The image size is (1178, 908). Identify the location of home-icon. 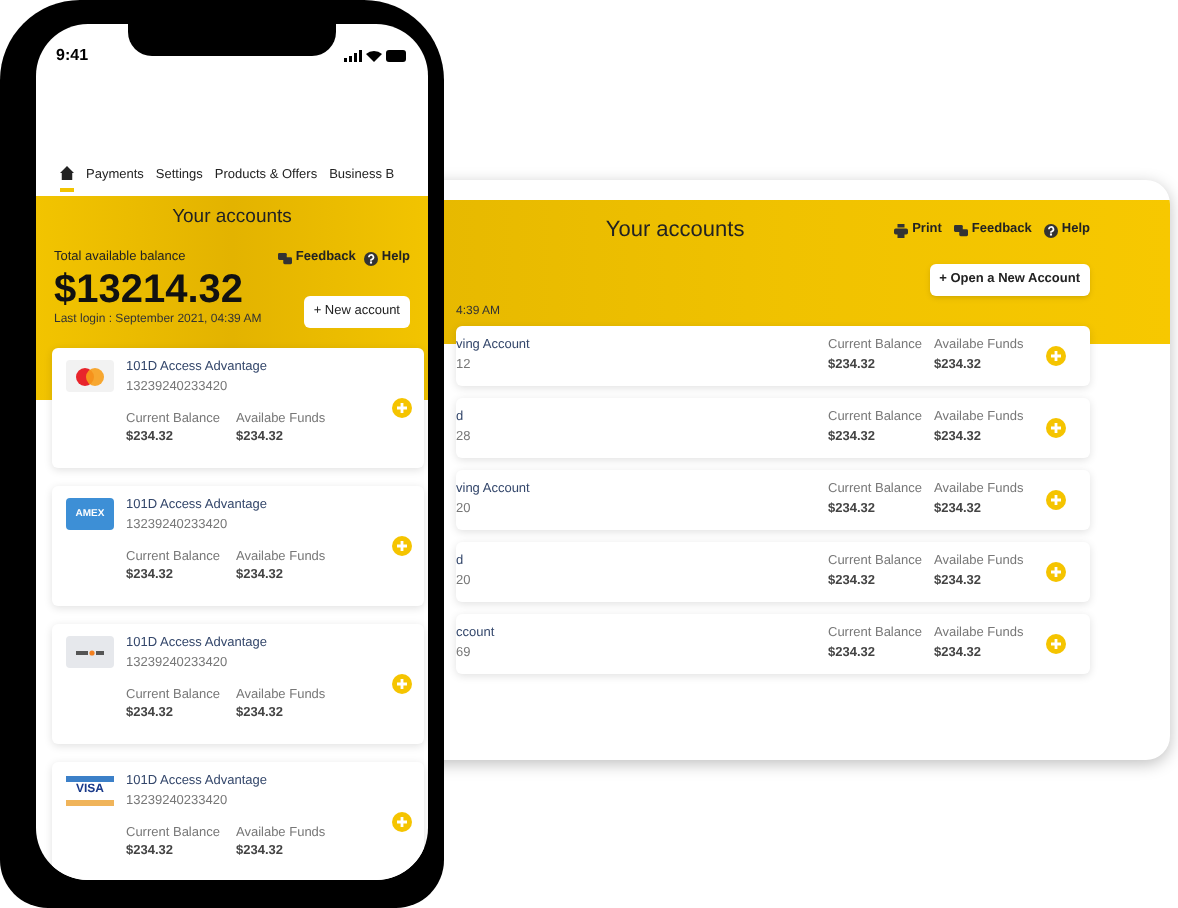
(67, 173).